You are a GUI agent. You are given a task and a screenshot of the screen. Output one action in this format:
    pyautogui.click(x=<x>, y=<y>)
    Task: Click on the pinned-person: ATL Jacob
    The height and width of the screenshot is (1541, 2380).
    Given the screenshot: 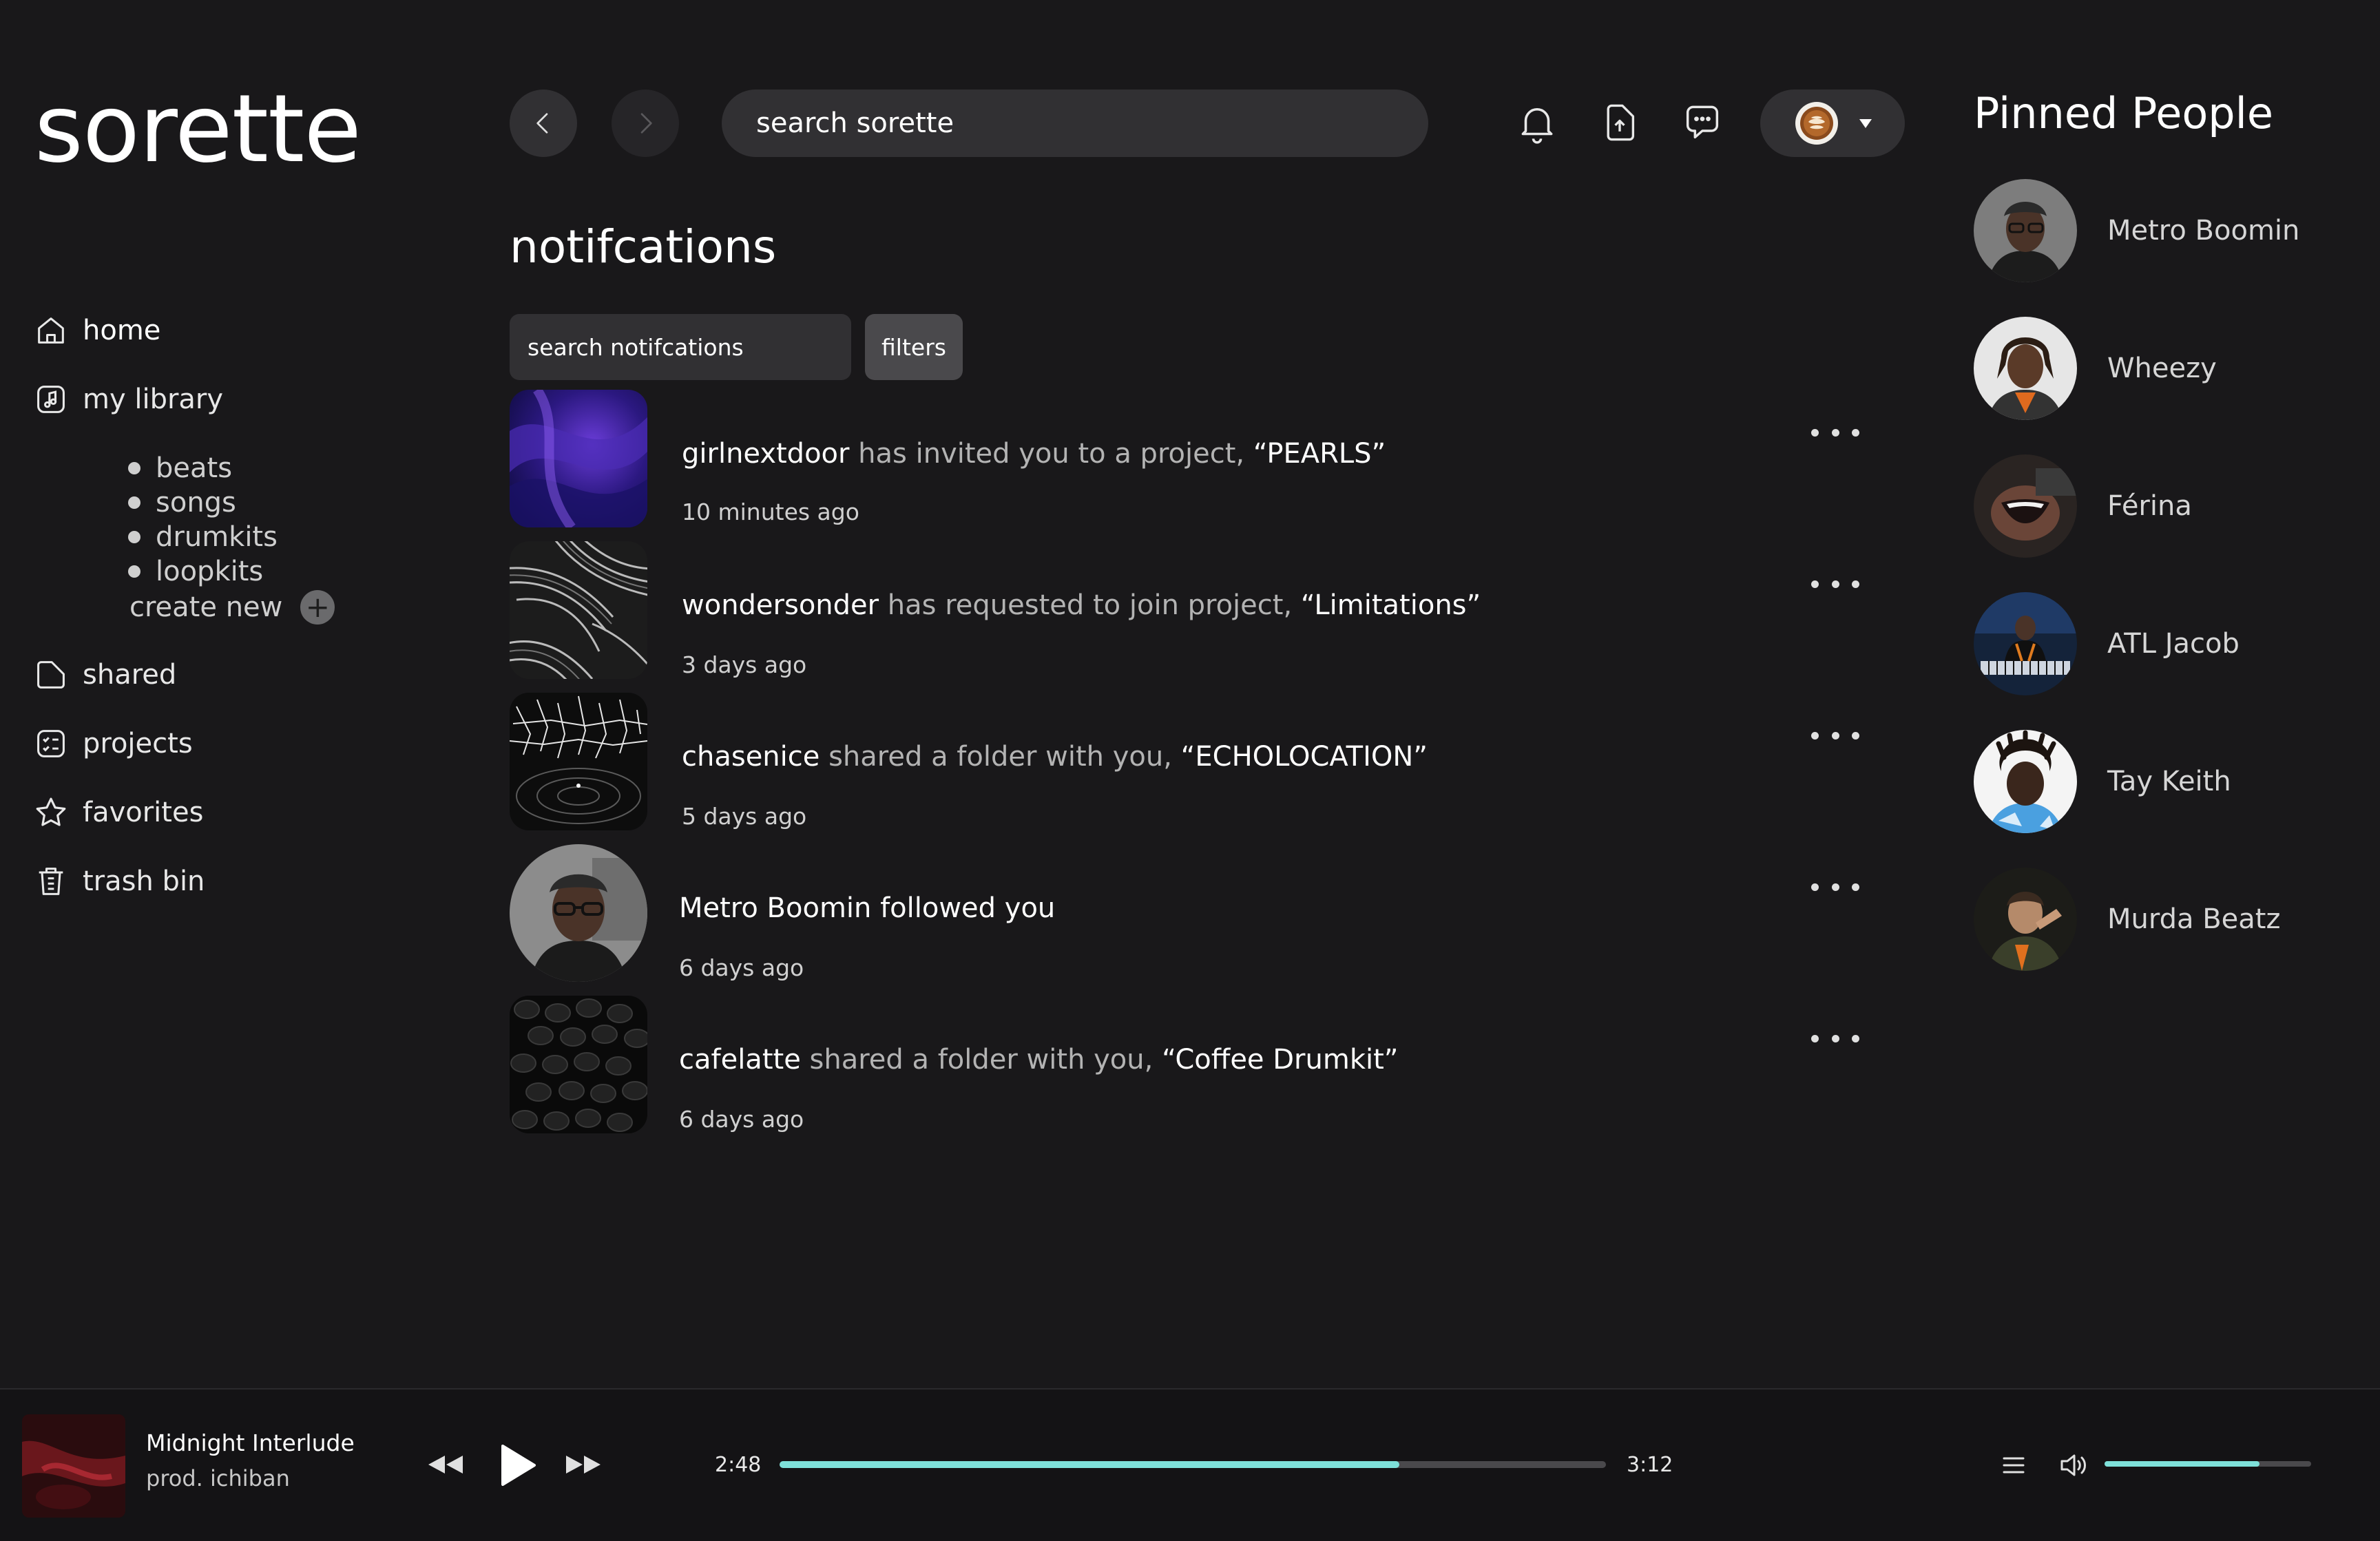 What is the action you would take?
    pyautogui.click(x=2153, y=643)
    